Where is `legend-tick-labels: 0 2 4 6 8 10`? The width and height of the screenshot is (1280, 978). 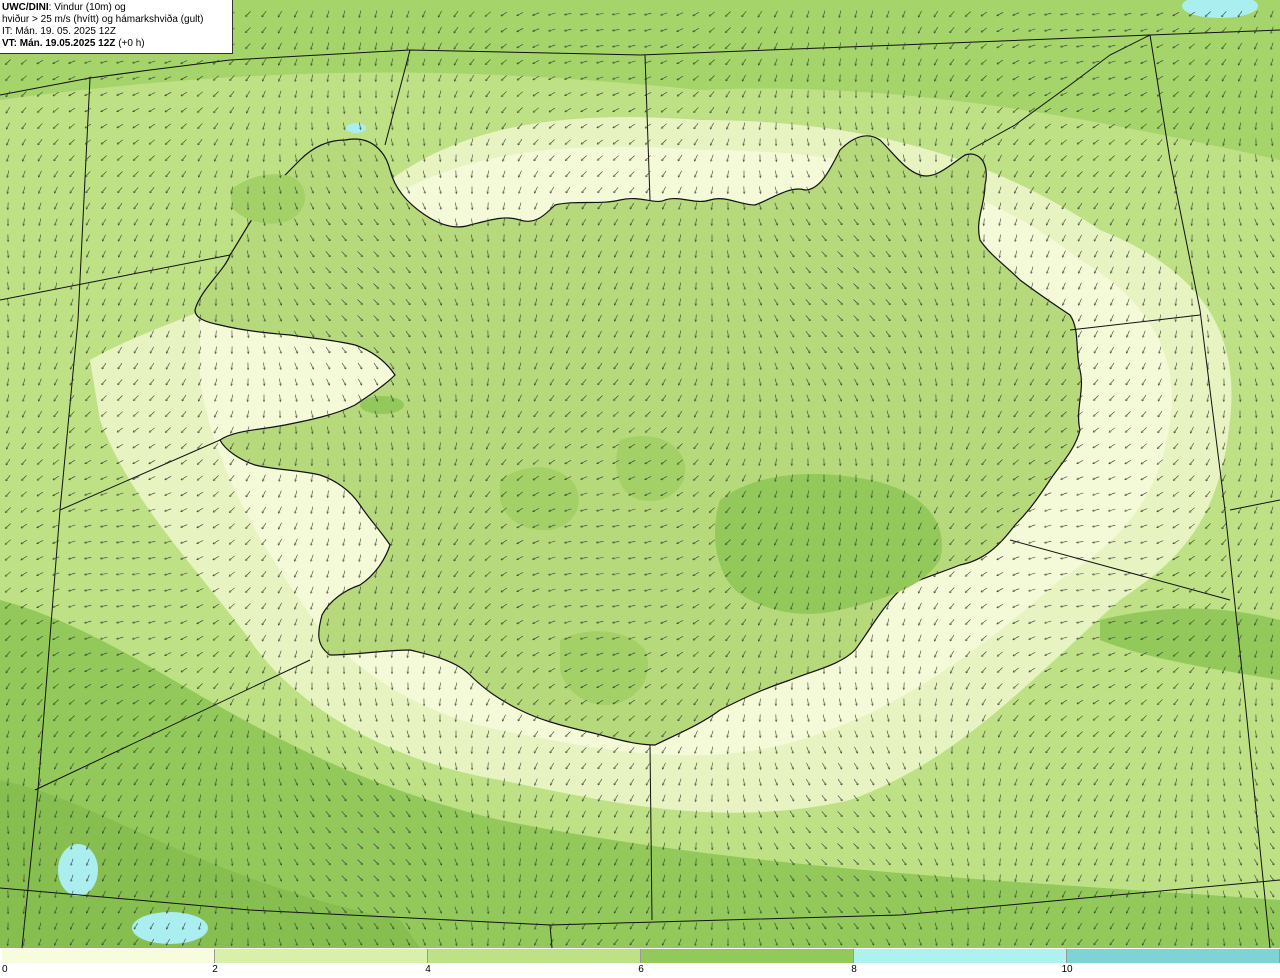
legend-tick-labels: 0 2 4 6 8 10 is located at coordinates (640, 971).